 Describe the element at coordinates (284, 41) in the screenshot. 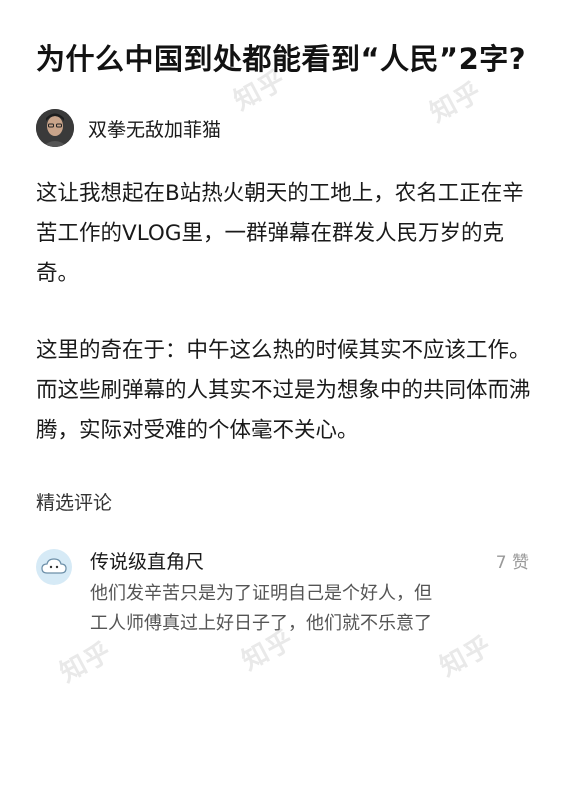

I see `question-title: 为什么中国到处都能看到“人民”2字?` at that location.